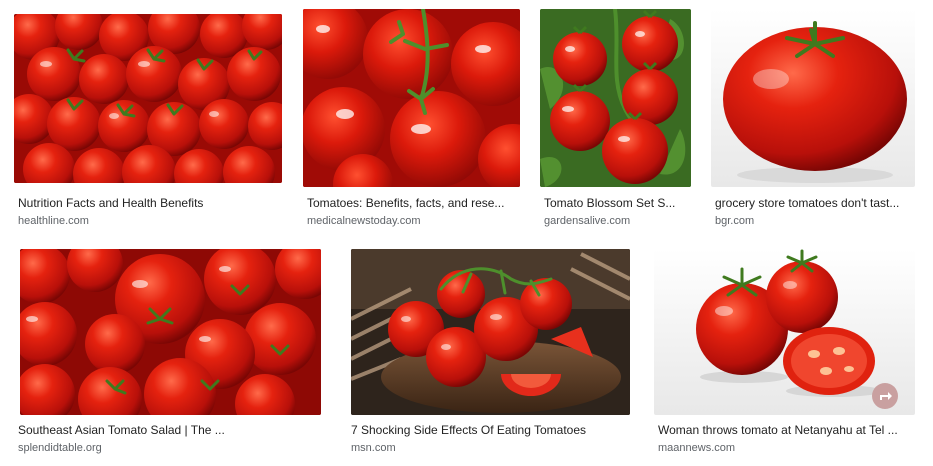  Describe the element at coordinates (60, 448) in the screenshot. I see `result-source-5: splendidtable.org` at that location.